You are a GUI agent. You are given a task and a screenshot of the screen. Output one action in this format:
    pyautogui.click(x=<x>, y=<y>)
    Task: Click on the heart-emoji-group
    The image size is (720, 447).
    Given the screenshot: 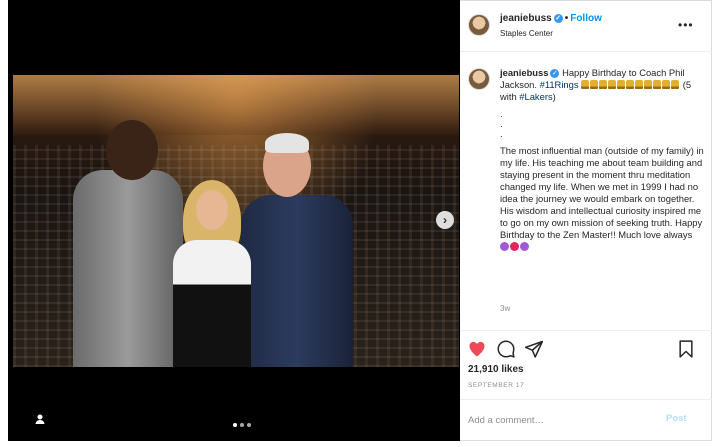 What is the action you would take?
    pyautogui.click(x=515, y=246)
    